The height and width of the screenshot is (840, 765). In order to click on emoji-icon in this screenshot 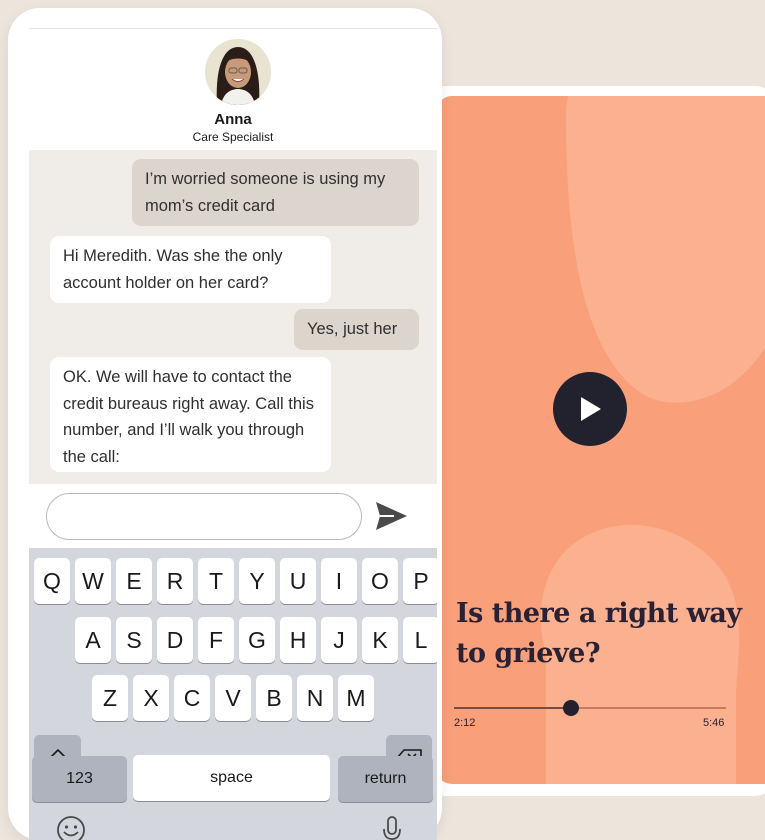, I will do `click(71, 828)`.